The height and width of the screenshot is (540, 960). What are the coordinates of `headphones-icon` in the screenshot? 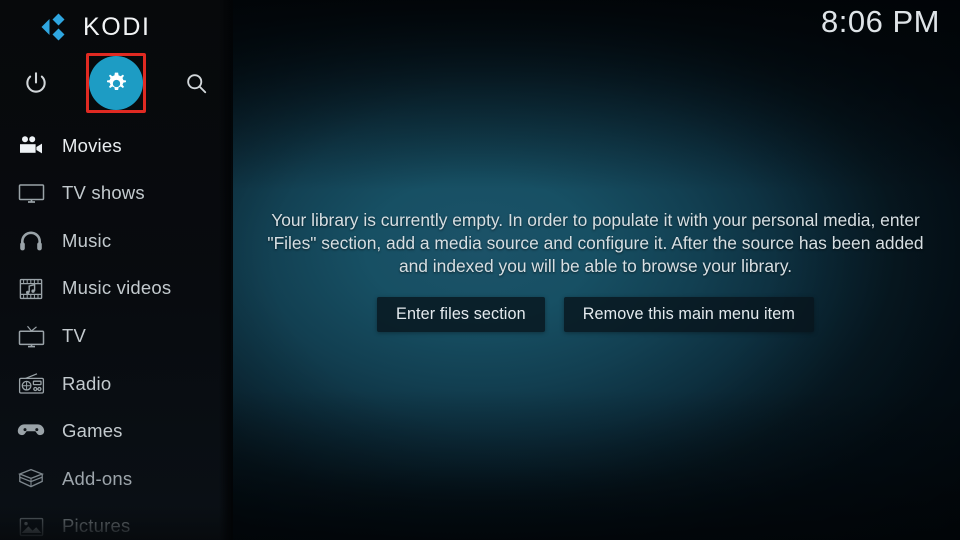 It's located at (31, 241).